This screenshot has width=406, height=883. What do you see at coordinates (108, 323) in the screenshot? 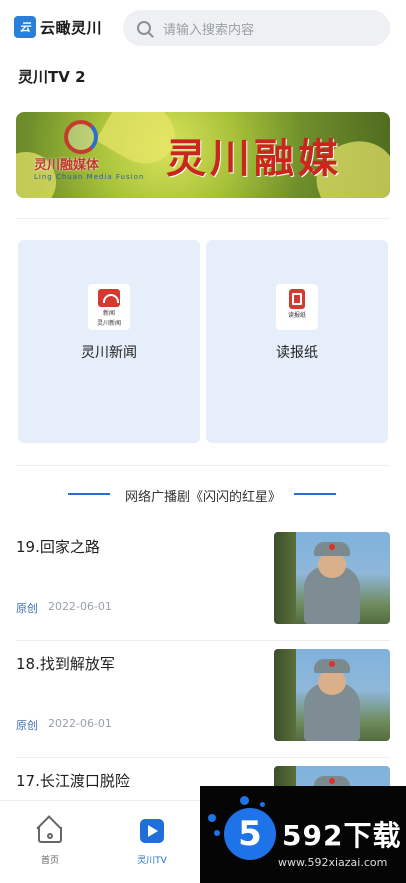
I see `news-icon-caption-2: 灵川新闻` at bounding box center [108, 323].